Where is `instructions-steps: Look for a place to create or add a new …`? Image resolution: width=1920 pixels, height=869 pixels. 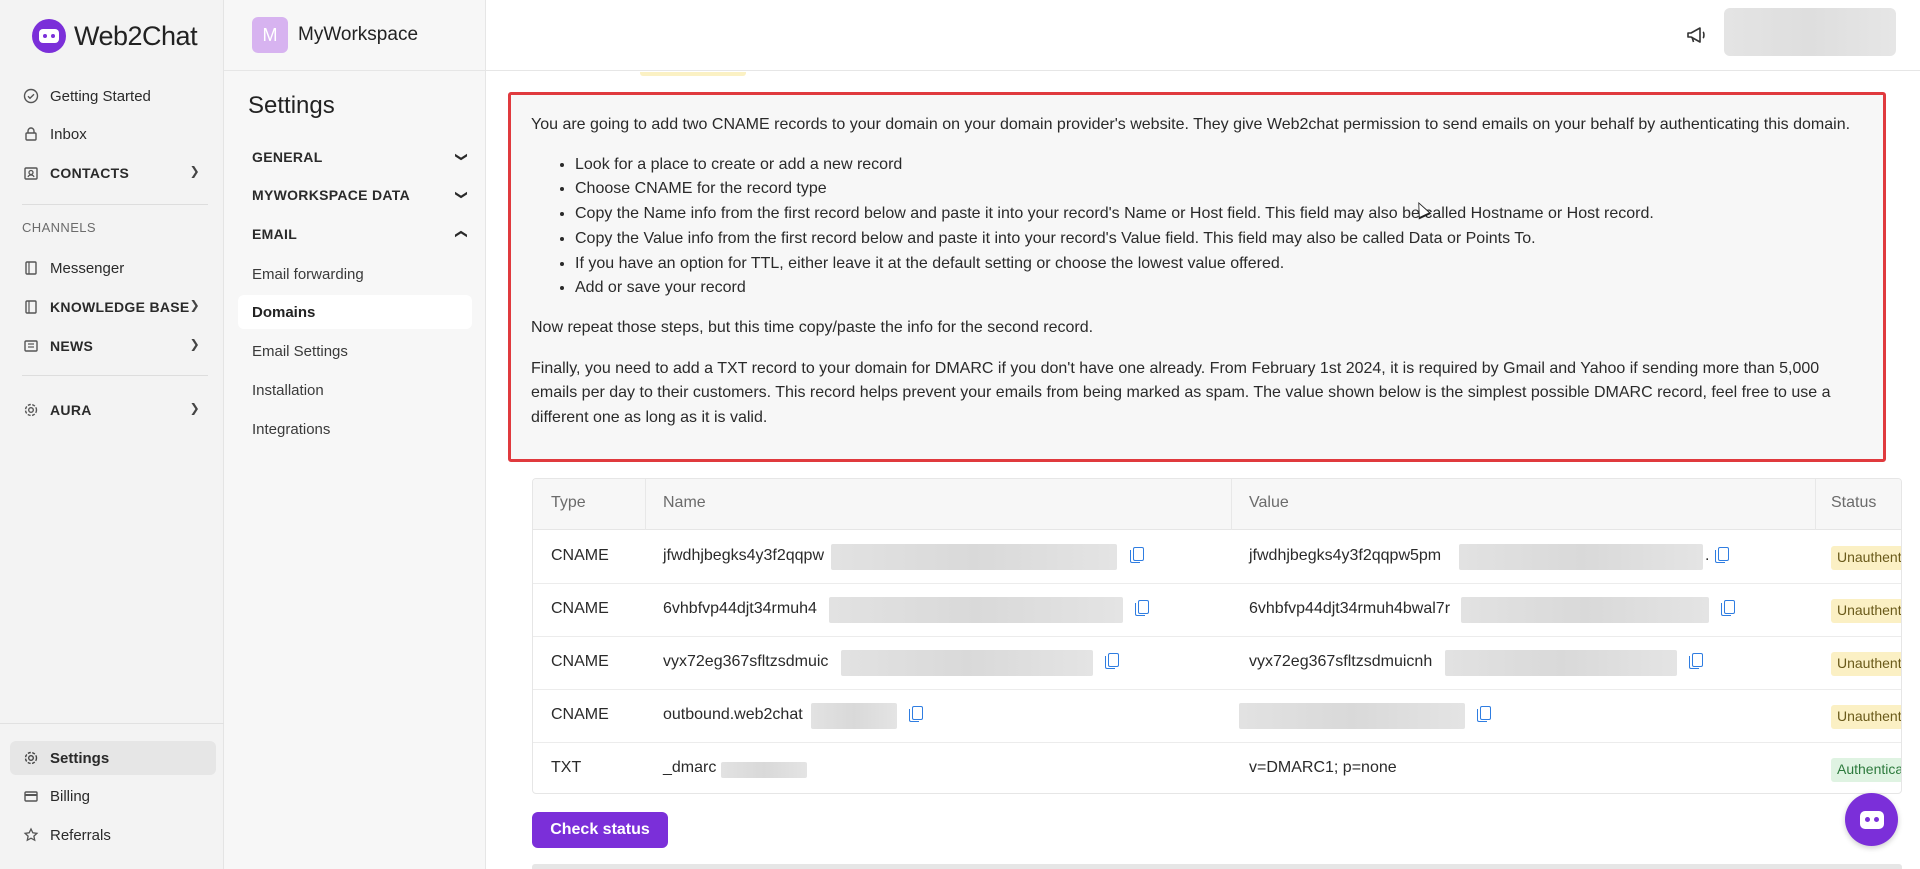 instructions-steps: Look for a place to create or add a new … is located at coordinates (1219, 227).